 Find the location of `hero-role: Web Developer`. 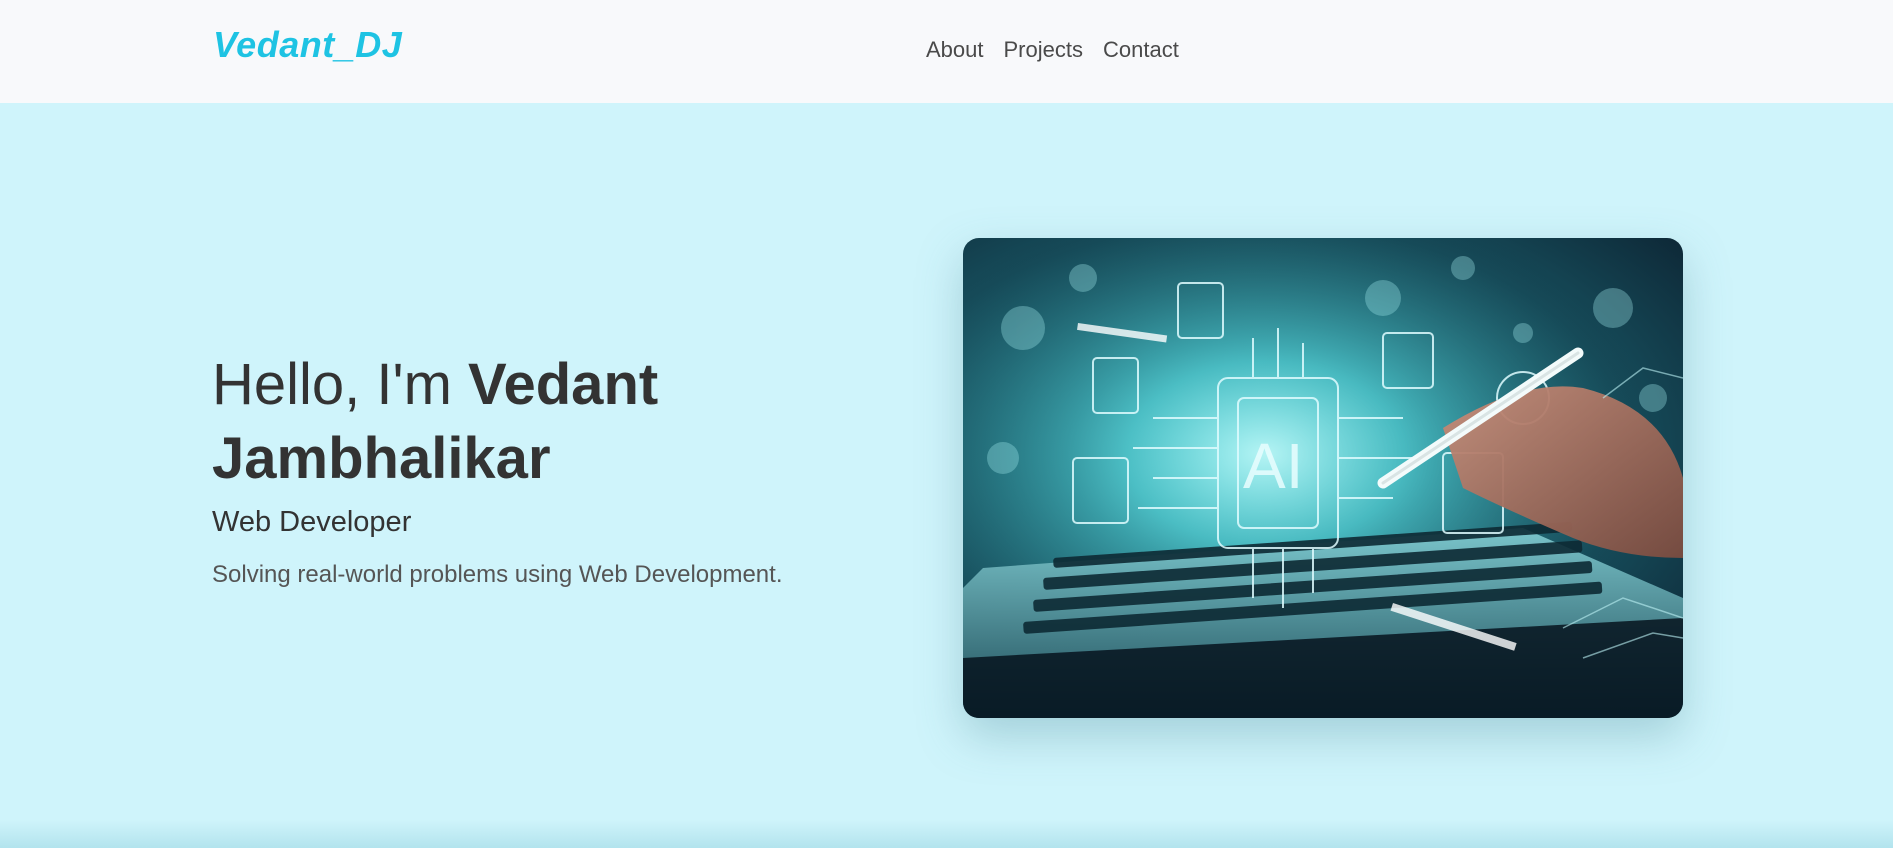

hero-role: Web Developer is located at coordinates (312, 522).